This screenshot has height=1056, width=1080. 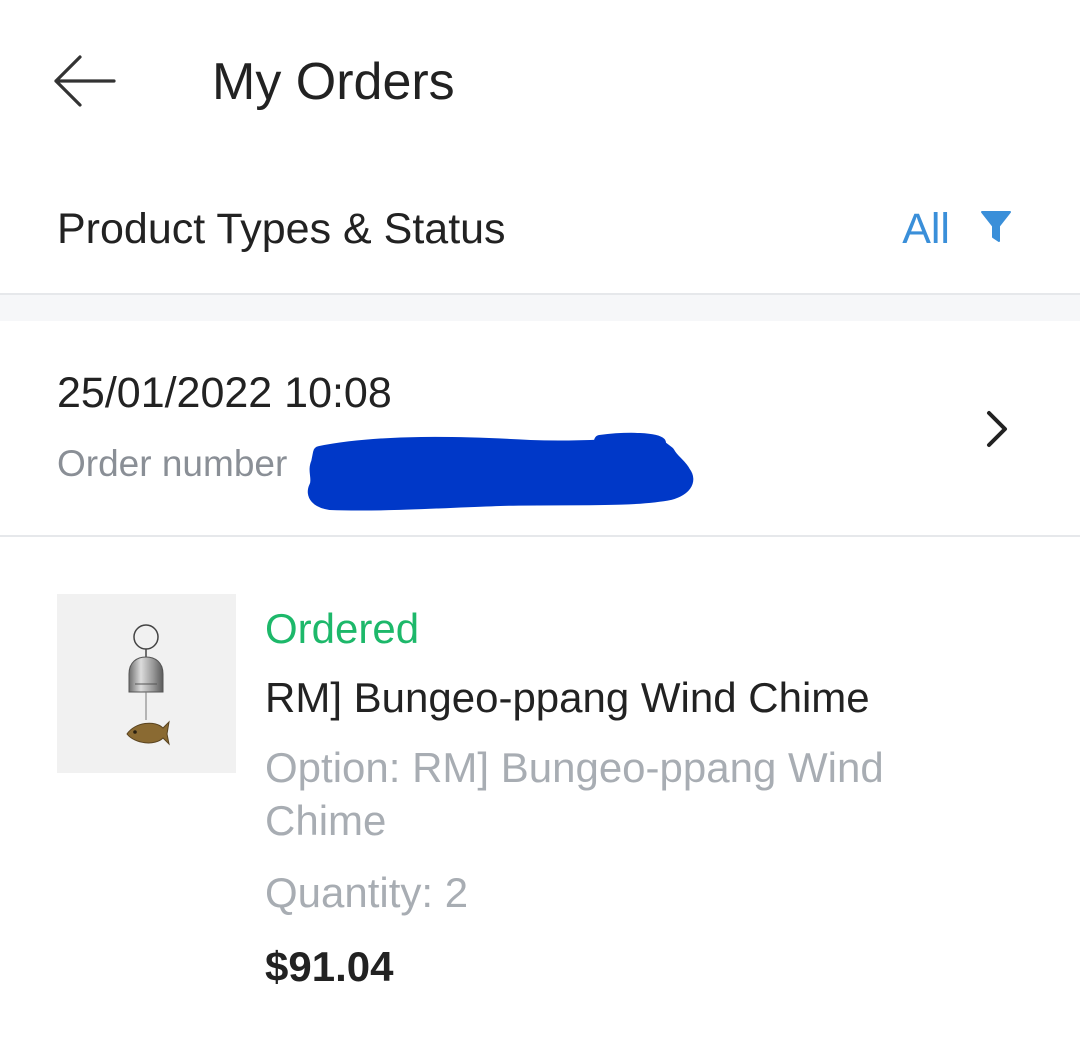 What do you see at coordinates (329, 966) in the screenshot?
I see `product-price: $91.04` at bounding box center [329, 966].